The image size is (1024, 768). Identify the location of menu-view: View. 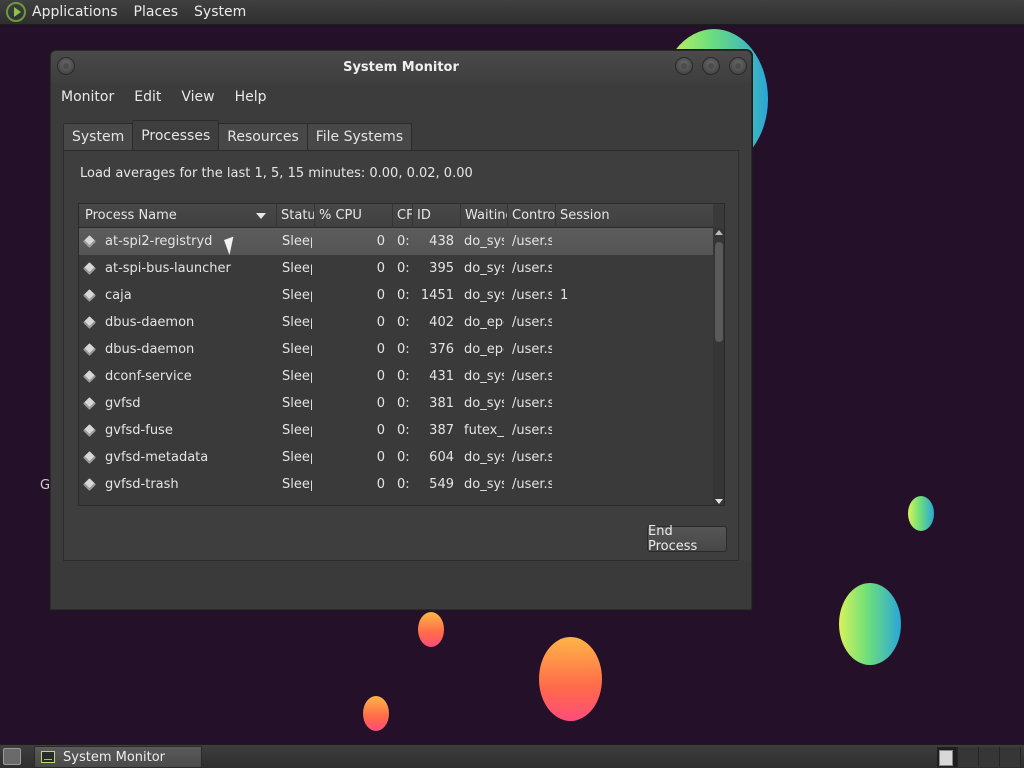
(197, 97).